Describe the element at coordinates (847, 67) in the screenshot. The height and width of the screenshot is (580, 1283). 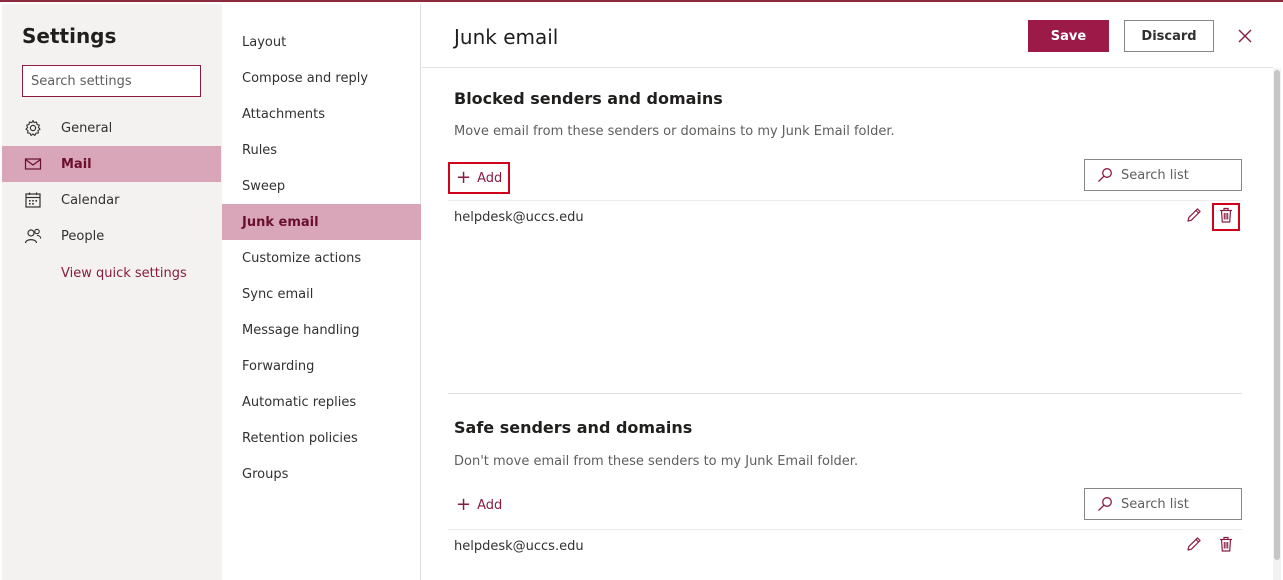
I see `header-divider` at that location.